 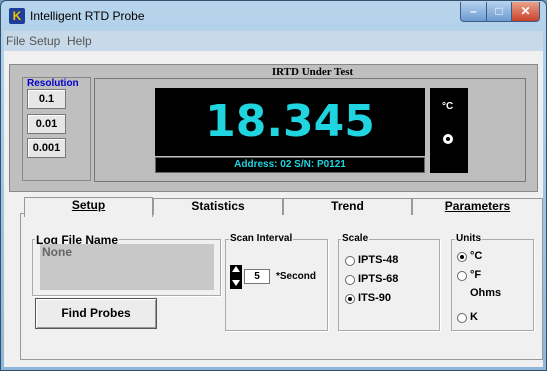 I want to click on scale-its90-label: ITS-90, so click(x=374, y=298).